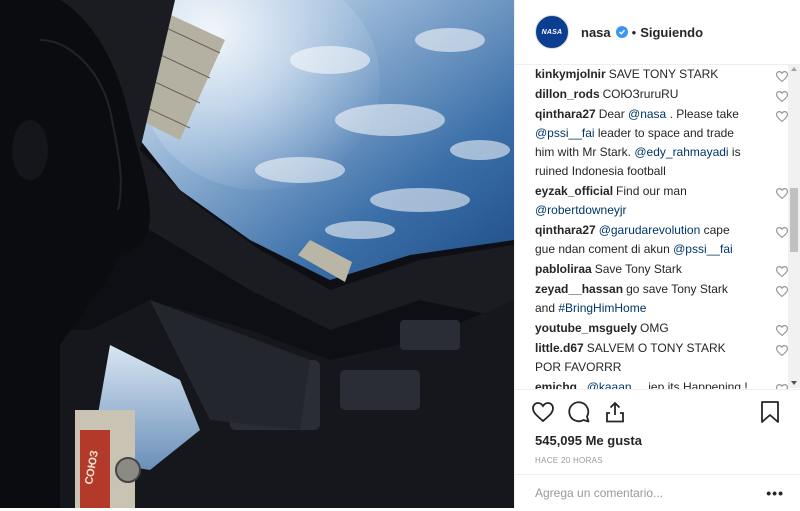 The height and width of the screenshot is (511, 800). I want to click on verified-badge-icon, so click(621, 32).